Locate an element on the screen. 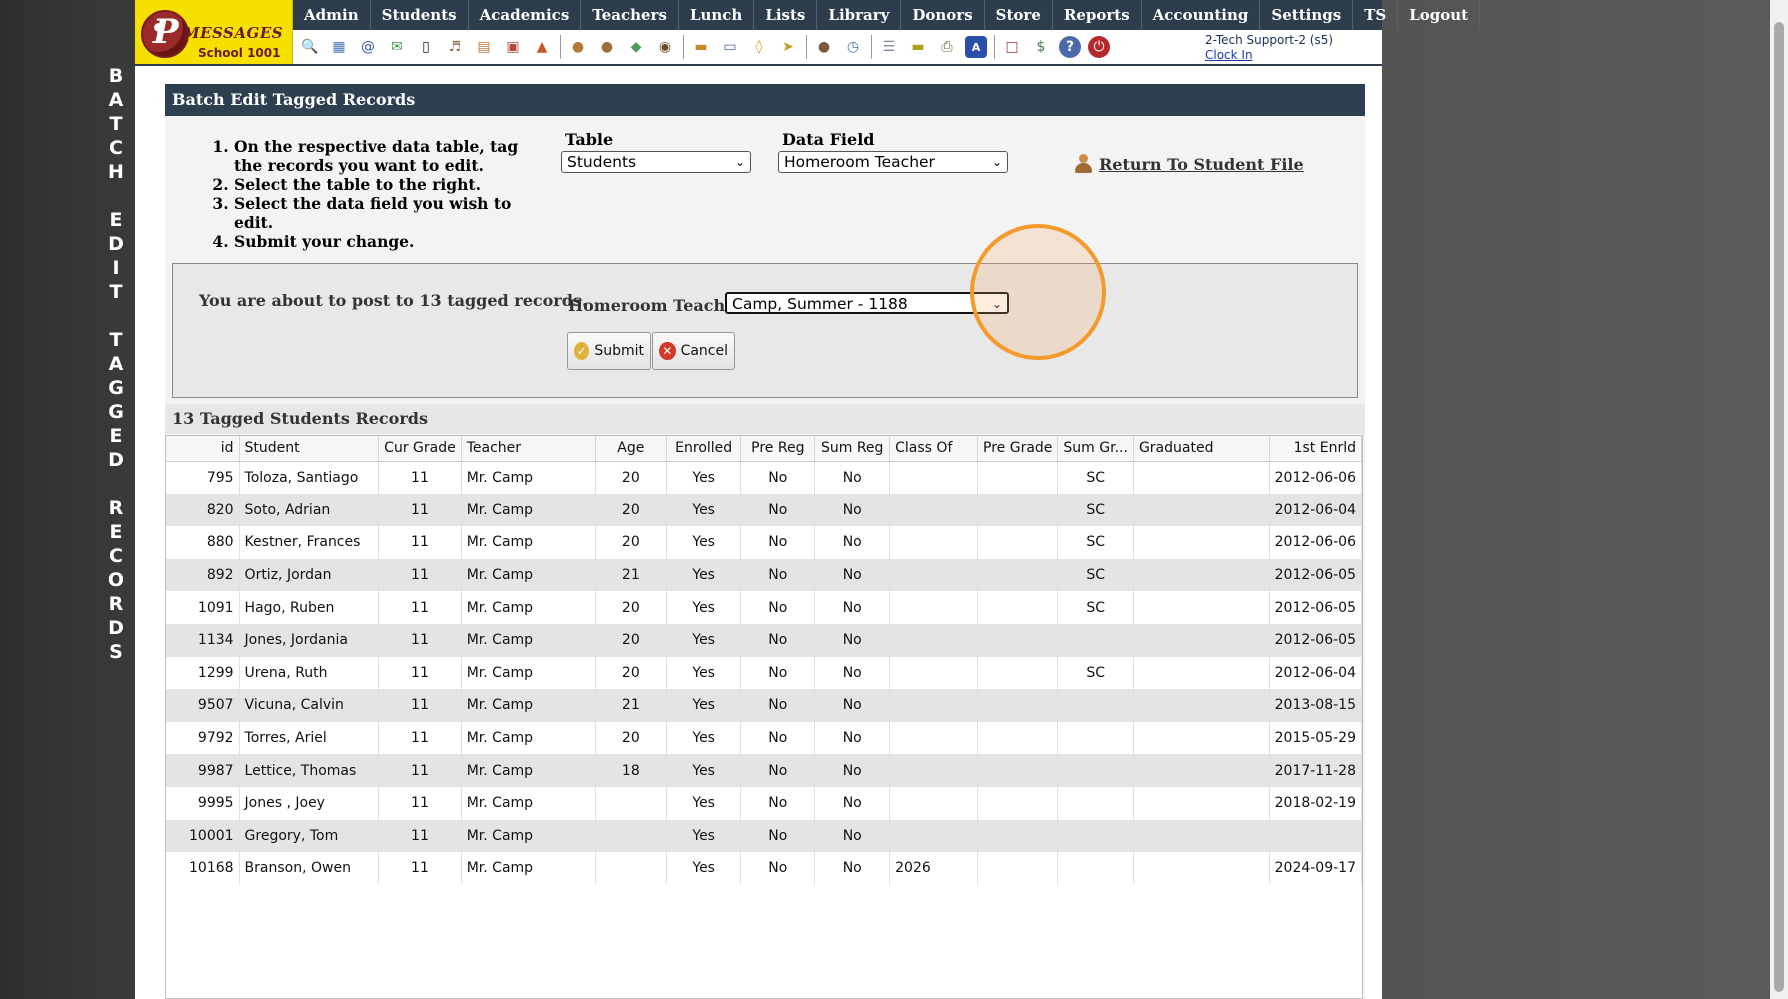 The width and height of the screenshot is (1788, 999). column-header: Cur Grade is located at coordinates (420, 449).